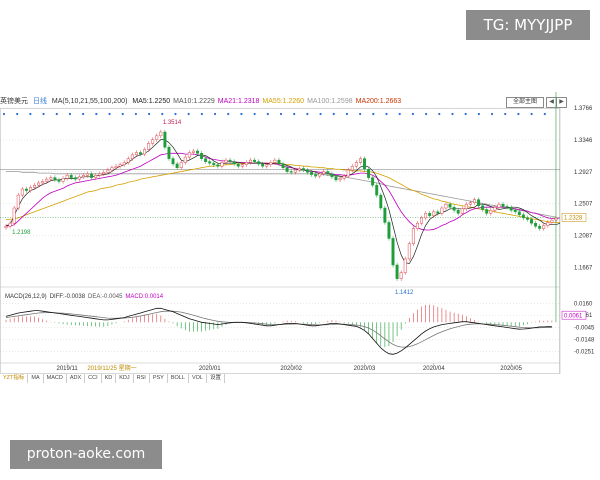  Describe the element at coordinates (144, 297) in the screenshot. I see `macd-header-item: MACD:0.0014` at that location.